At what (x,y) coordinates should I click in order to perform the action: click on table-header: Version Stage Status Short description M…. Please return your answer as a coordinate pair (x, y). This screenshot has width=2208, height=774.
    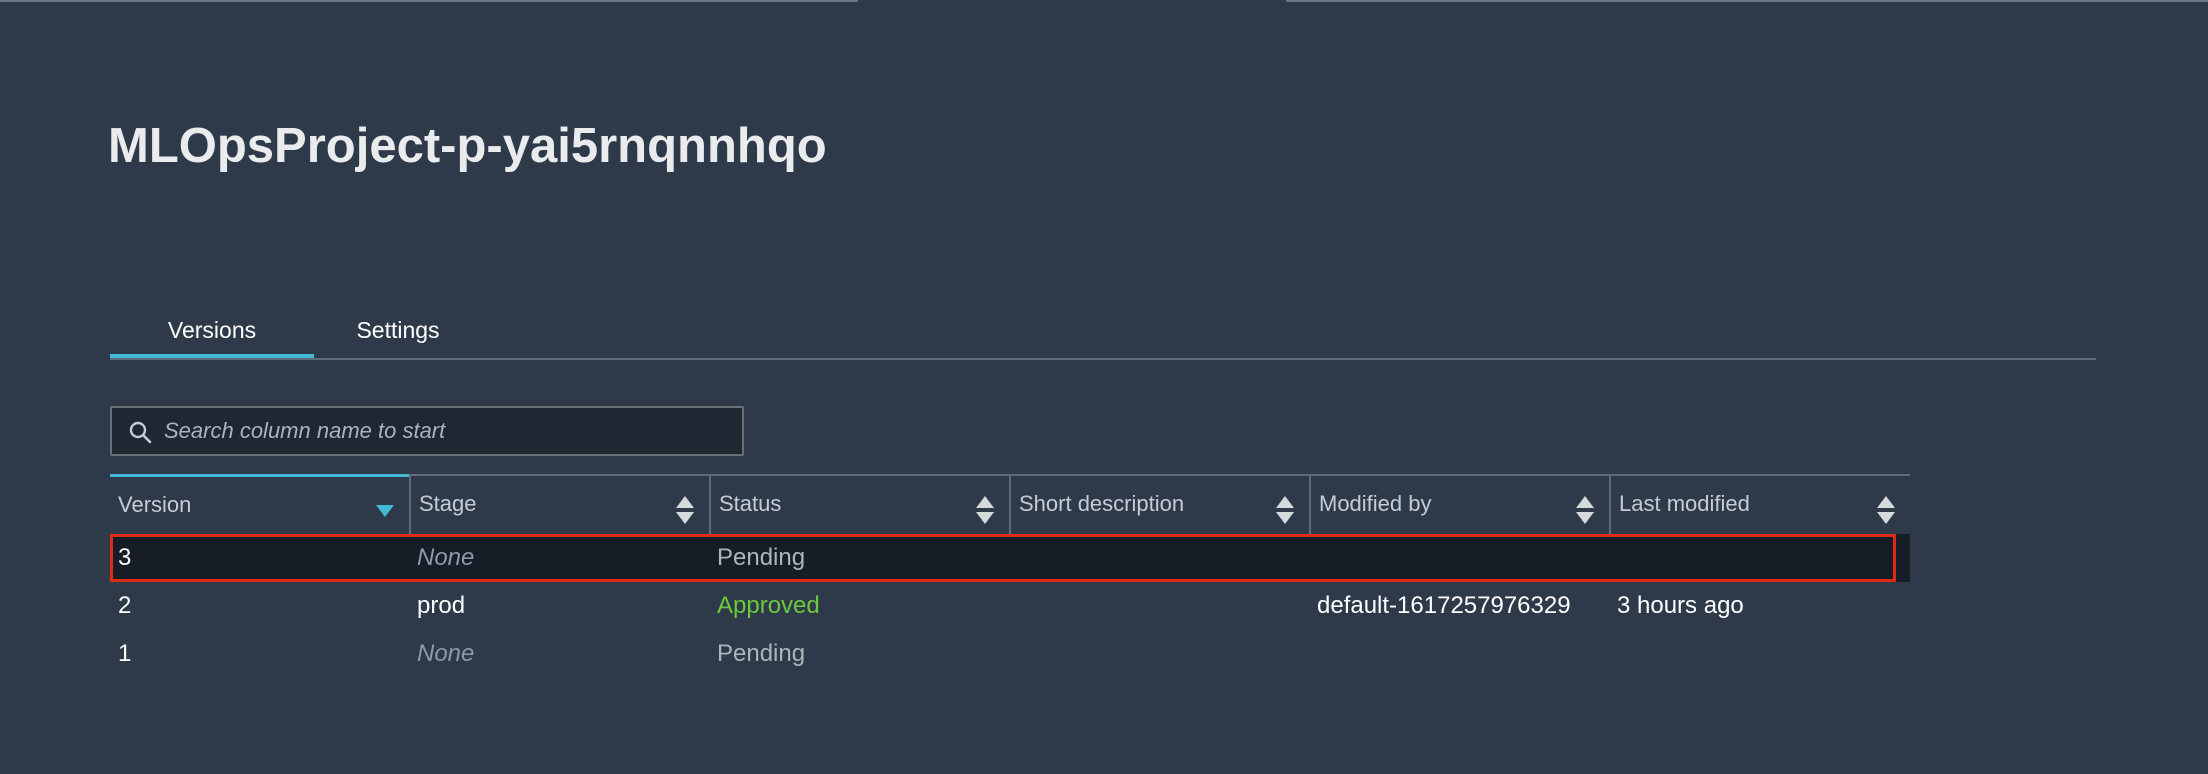
    Looking at the image, I should click on (1010, 504).